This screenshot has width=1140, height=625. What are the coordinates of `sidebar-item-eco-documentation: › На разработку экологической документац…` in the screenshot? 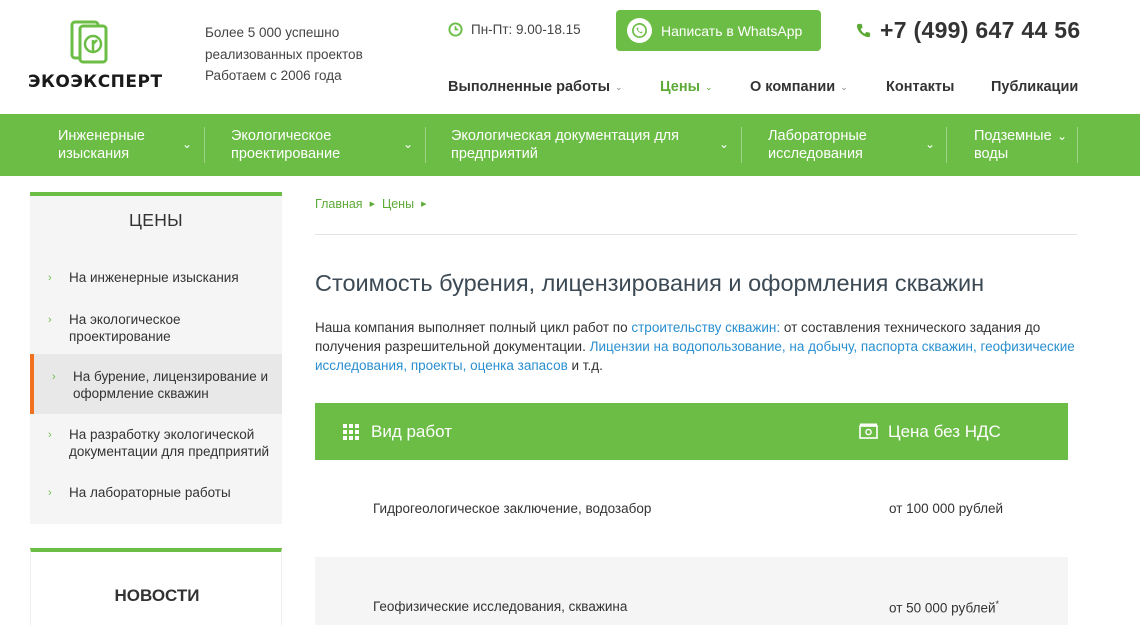 It's located at (156, 445).